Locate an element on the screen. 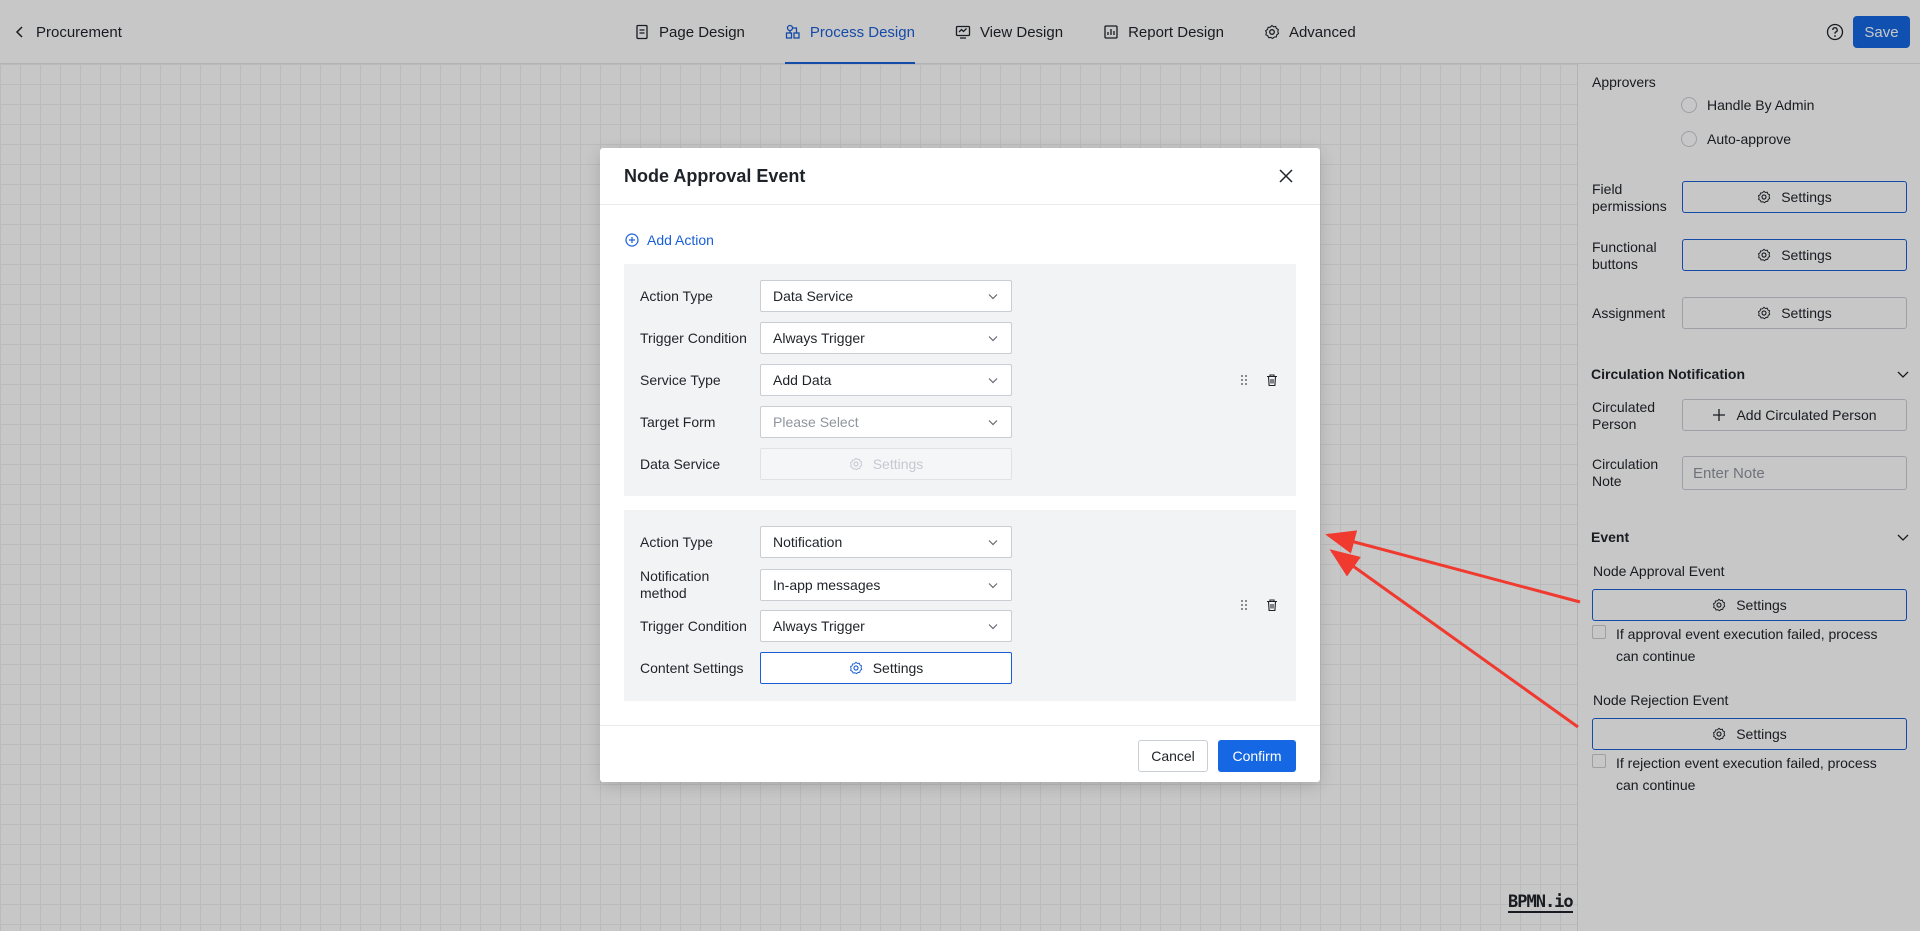 The height and width of the screenshot is (931, 1920). service-type-row: Service Type Add Data is located at coordinates (826, 380).